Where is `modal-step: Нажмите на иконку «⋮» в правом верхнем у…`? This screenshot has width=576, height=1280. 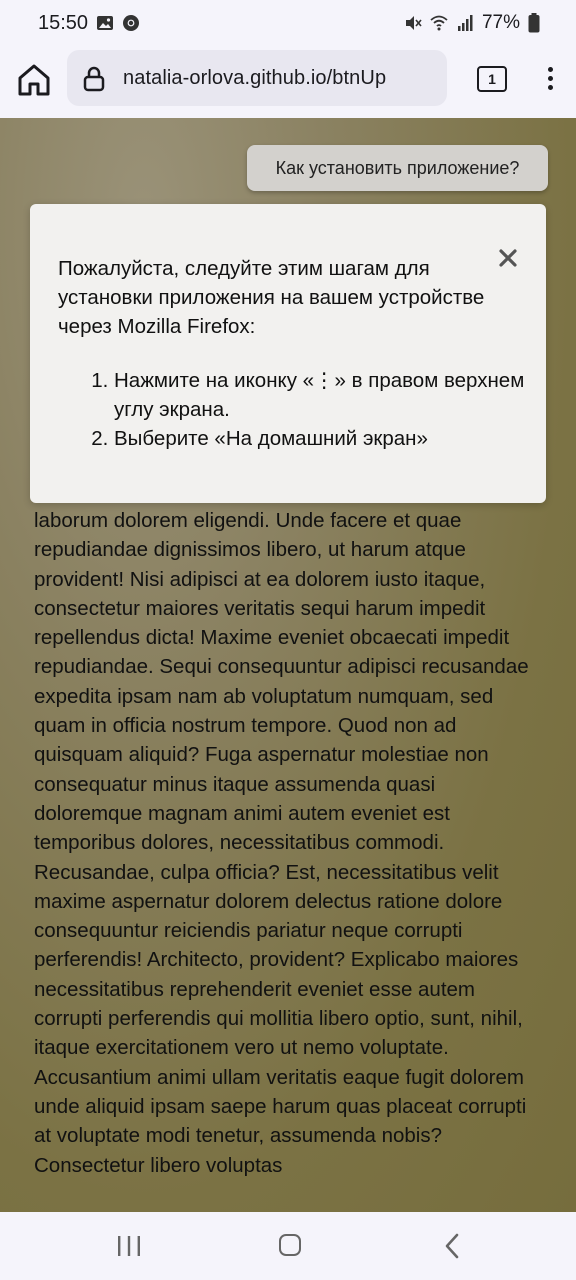 modal-step: Нажмите на иконку «⋮» в правом верхнем у… is located at coordinates (334, 395).